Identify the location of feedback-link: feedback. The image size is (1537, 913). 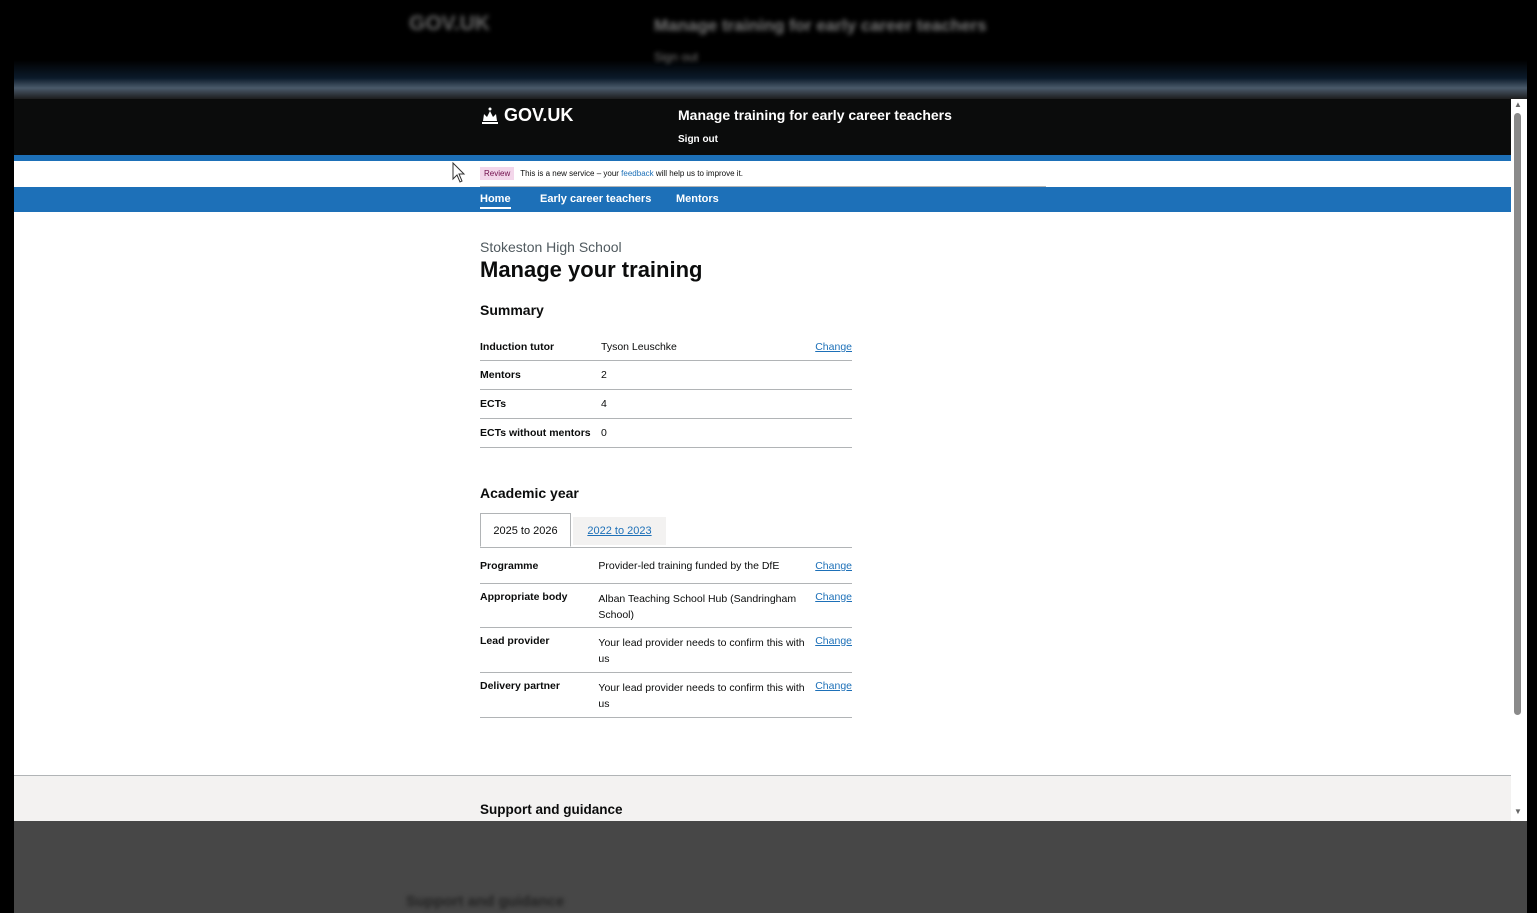
(637, 173).